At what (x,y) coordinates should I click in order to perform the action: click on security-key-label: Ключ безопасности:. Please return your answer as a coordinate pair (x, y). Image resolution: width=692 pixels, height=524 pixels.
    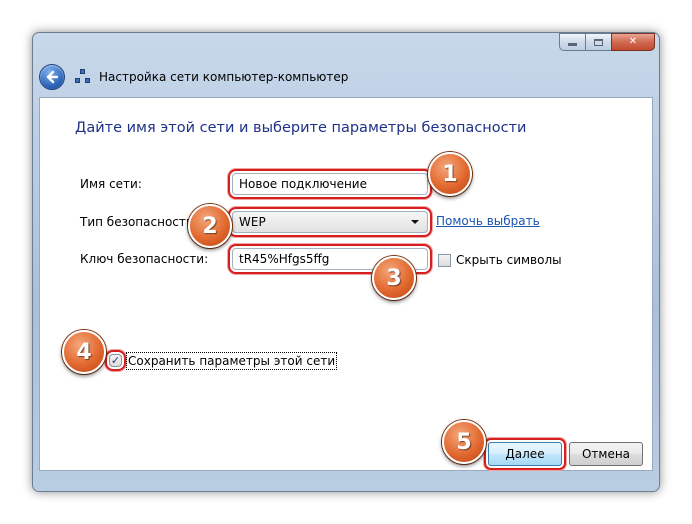
    Looking at the image, I should click on (144, 259).